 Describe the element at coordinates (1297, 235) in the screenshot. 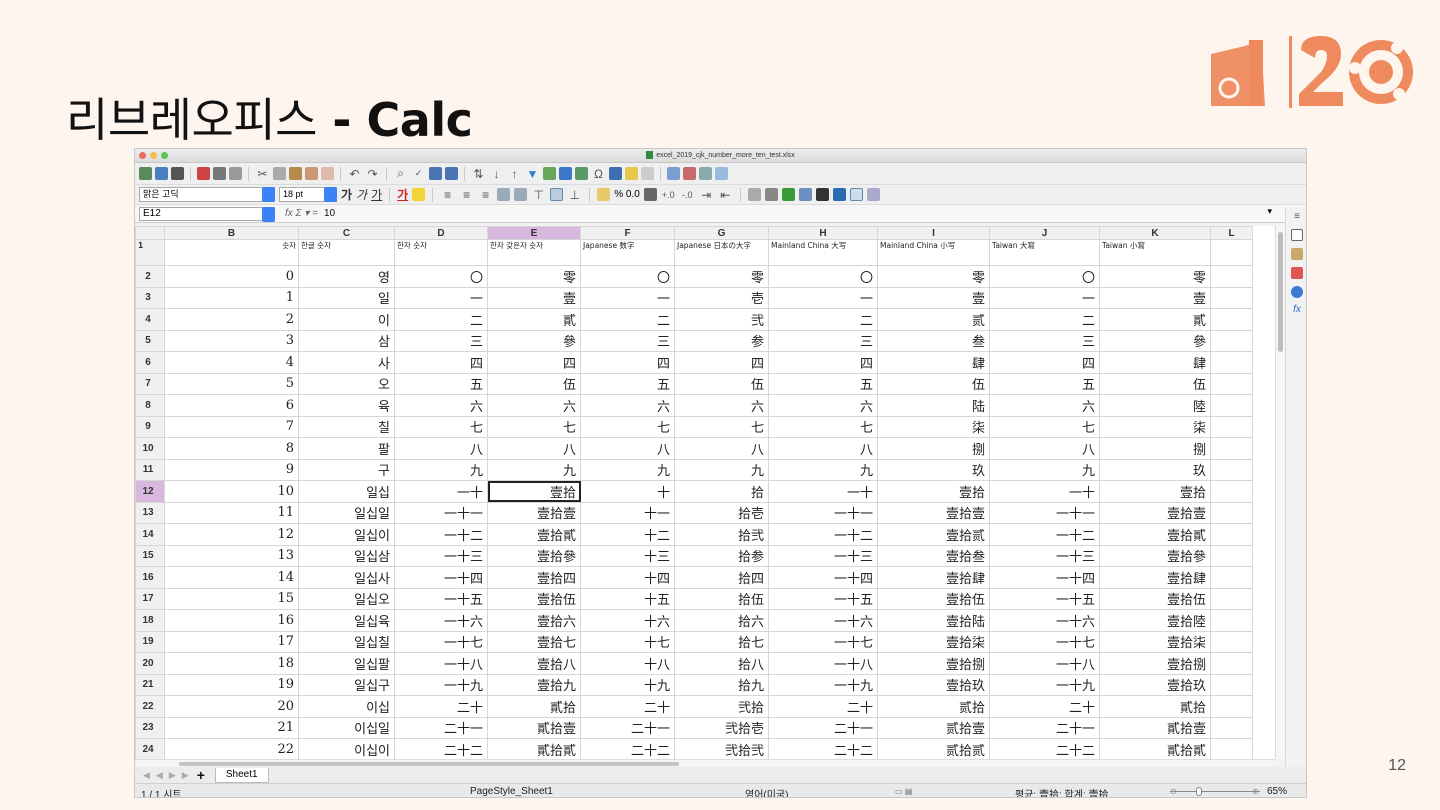

I see `properties-icon` at that location.